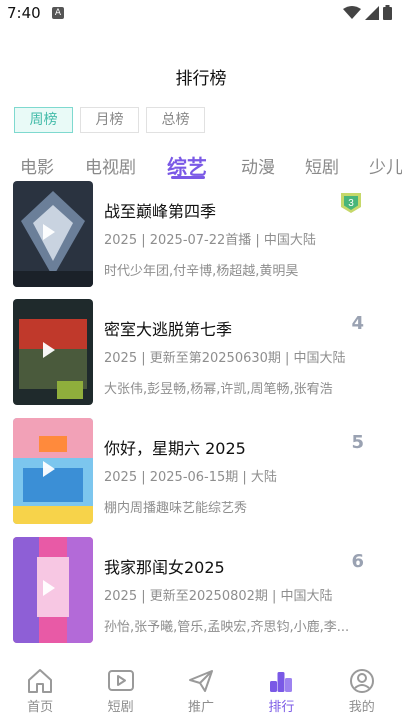  I want to click on nav-short-drama: 短剧, so click(121, 688).